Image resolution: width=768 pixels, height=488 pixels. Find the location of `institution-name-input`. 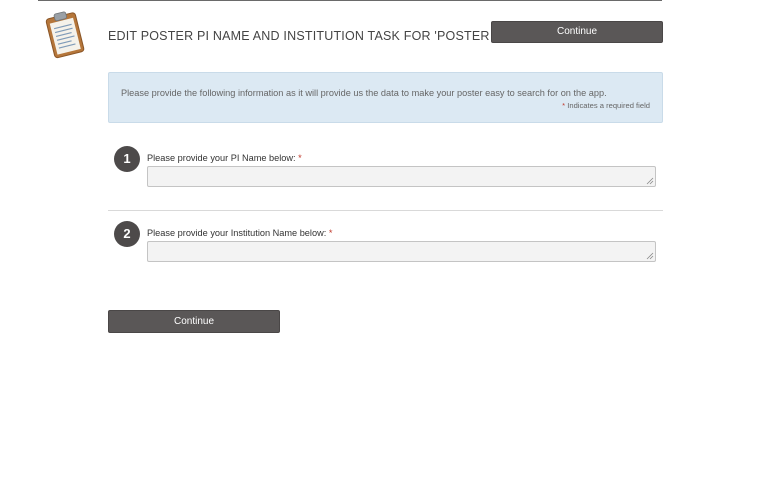

institution-name-input is located at coordinates (401, 251).